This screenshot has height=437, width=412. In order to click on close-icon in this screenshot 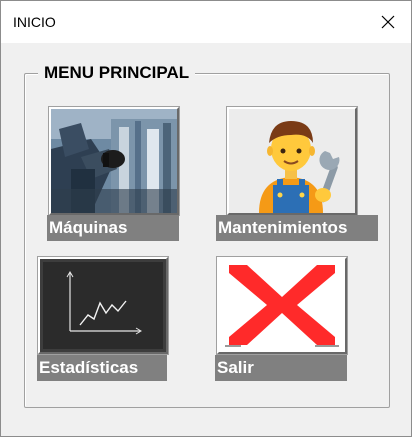, I will do `click(388, 22)`.